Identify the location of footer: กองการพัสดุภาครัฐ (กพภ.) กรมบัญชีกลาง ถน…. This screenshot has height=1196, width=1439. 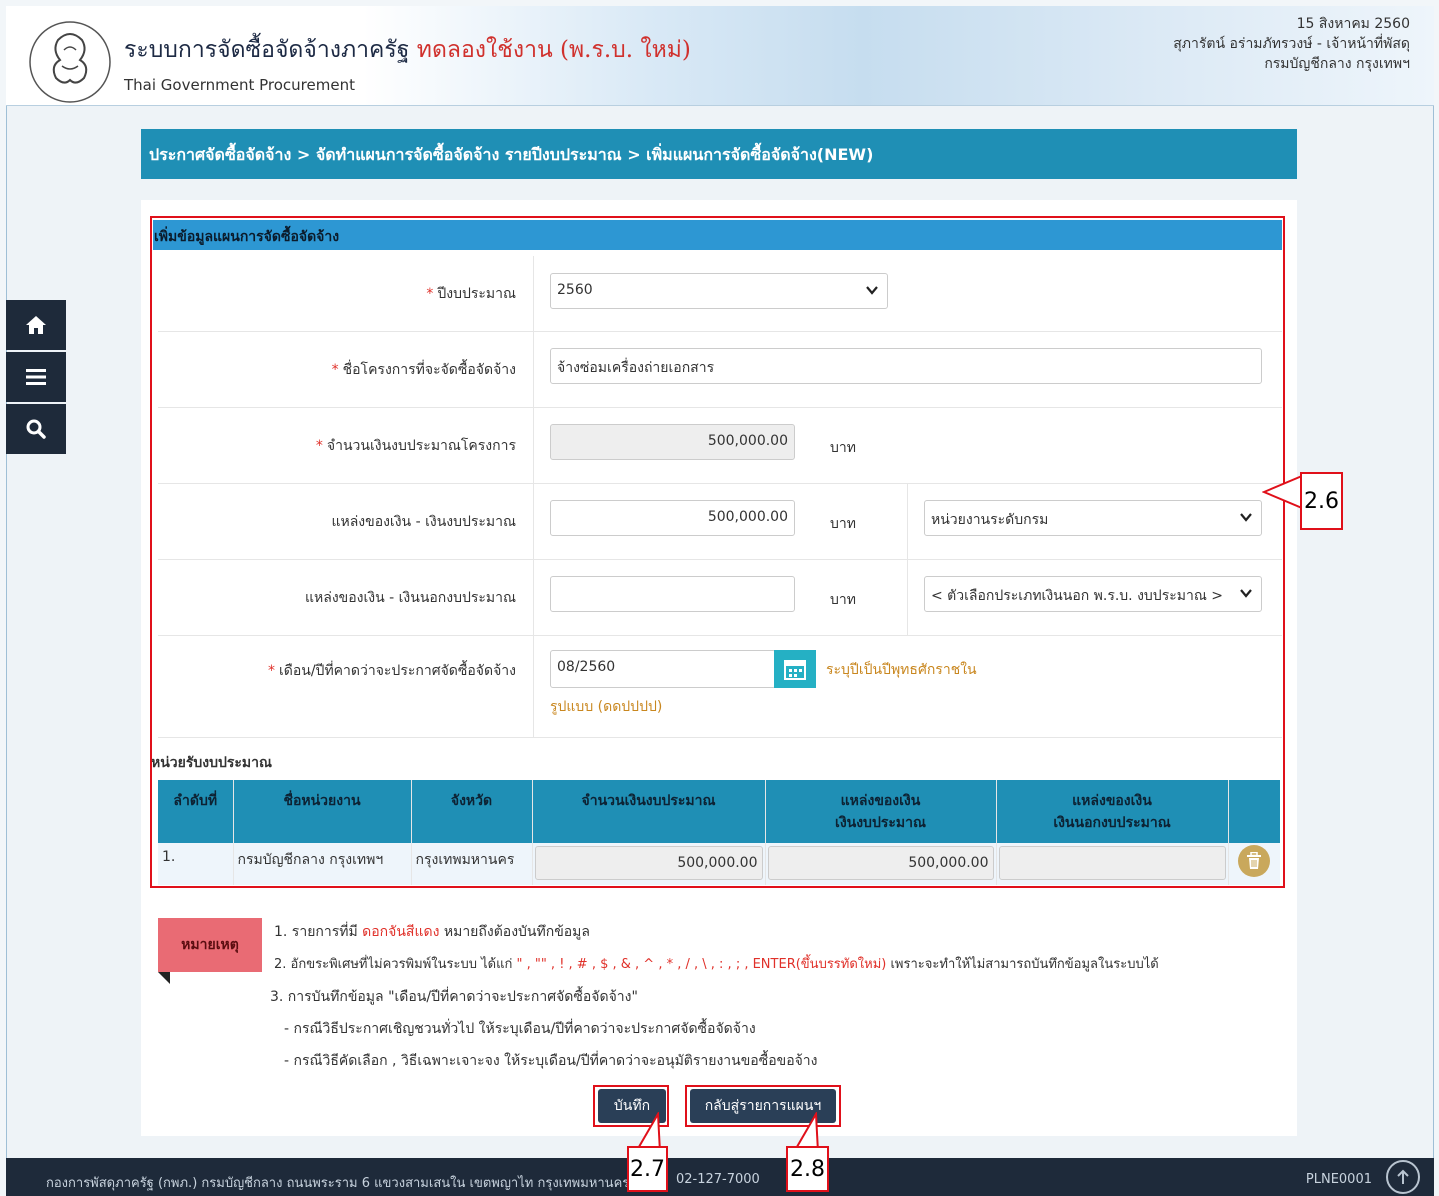
(720, 1177).